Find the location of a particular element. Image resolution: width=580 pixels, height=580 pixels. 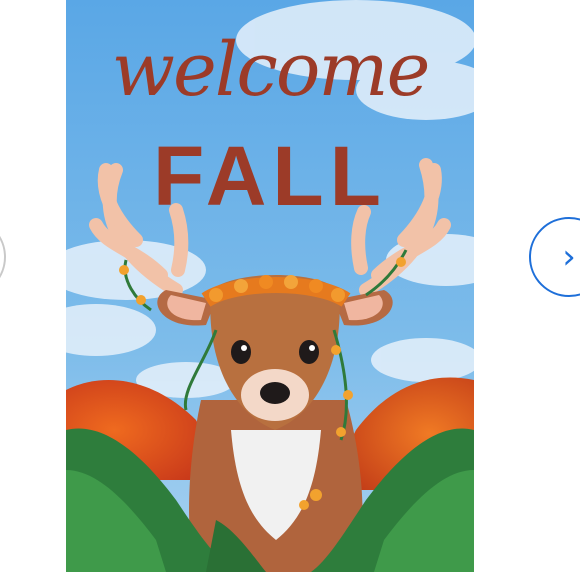

flag-title-block: FALL is located at coordinates (270, 176).